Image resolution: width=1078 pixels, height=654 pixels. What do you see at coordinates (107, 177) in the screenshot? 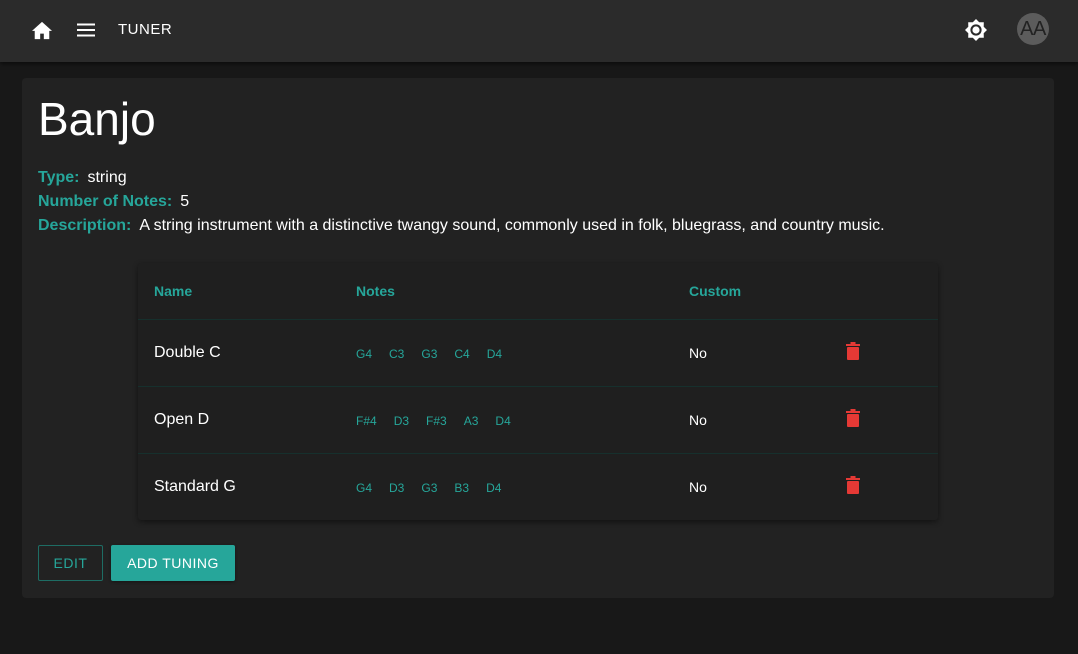
I see `type-value: string` at bounding box center [107, 177].